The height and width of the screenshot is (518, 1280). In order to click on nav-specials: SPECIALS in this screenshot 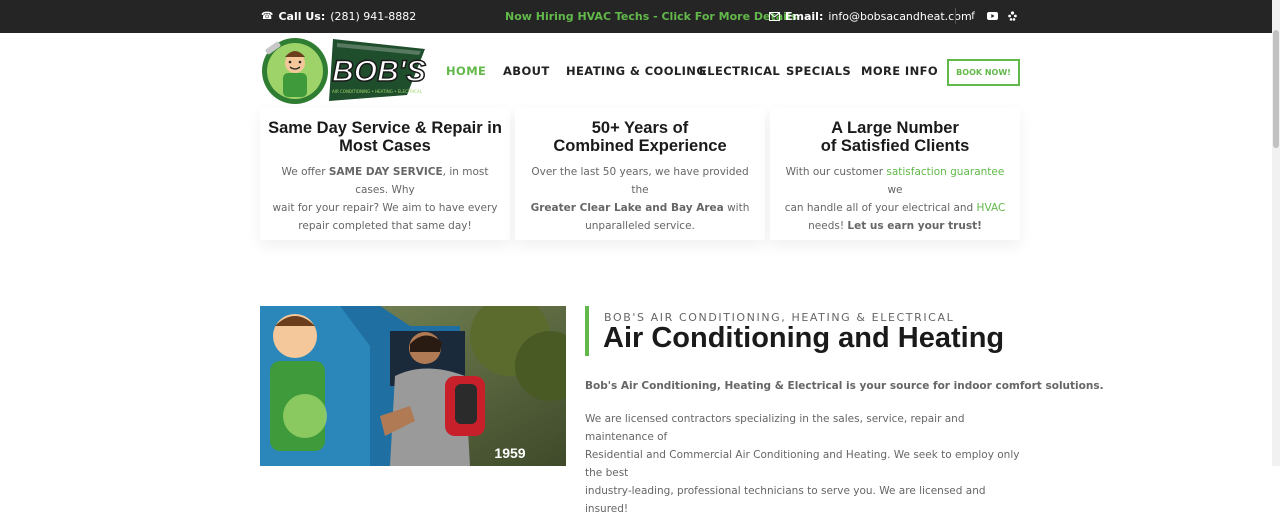, I will do `click(818, 71)`.